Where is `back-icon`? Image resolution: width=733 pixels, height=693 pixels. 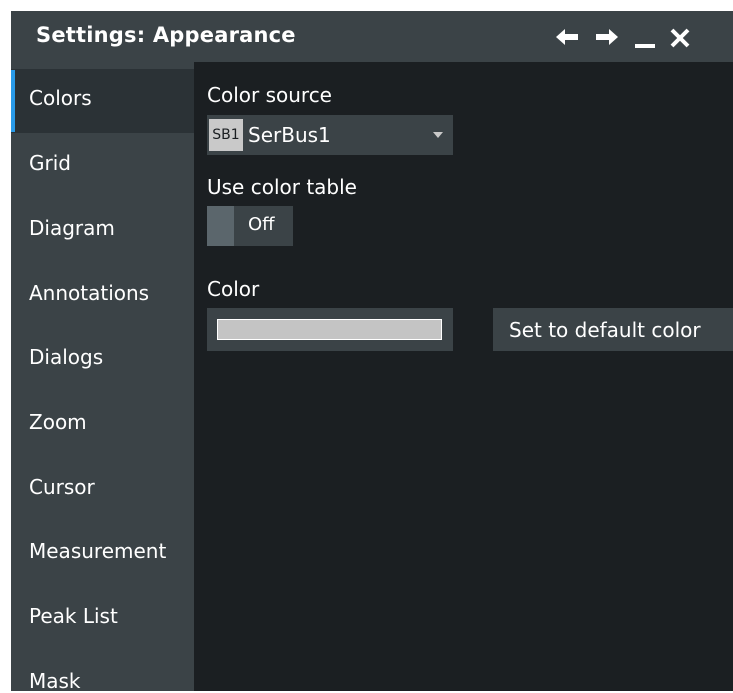 back-icon is located at coordinates (568, 37).